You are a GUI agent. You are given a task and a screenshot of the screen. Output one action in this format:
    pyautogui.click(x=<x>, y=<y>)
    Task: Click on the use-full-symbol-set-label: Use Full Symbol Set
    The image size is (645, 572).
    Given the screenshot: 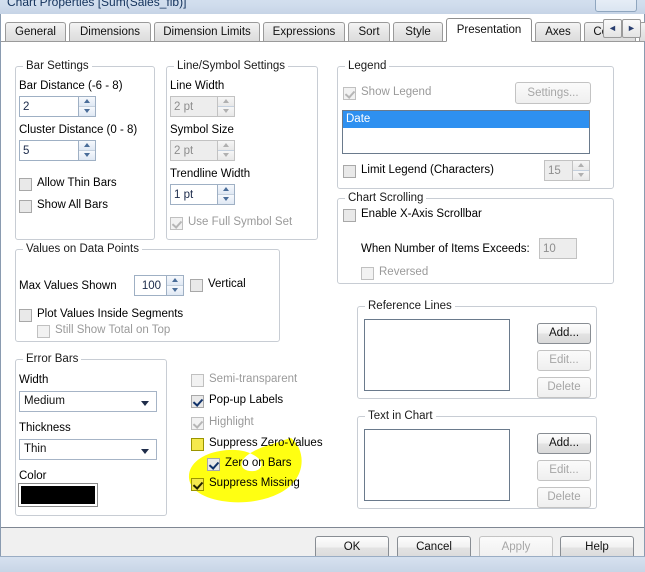 What is the action you would take?
    pyautogui.click(x=240, y=222)
    